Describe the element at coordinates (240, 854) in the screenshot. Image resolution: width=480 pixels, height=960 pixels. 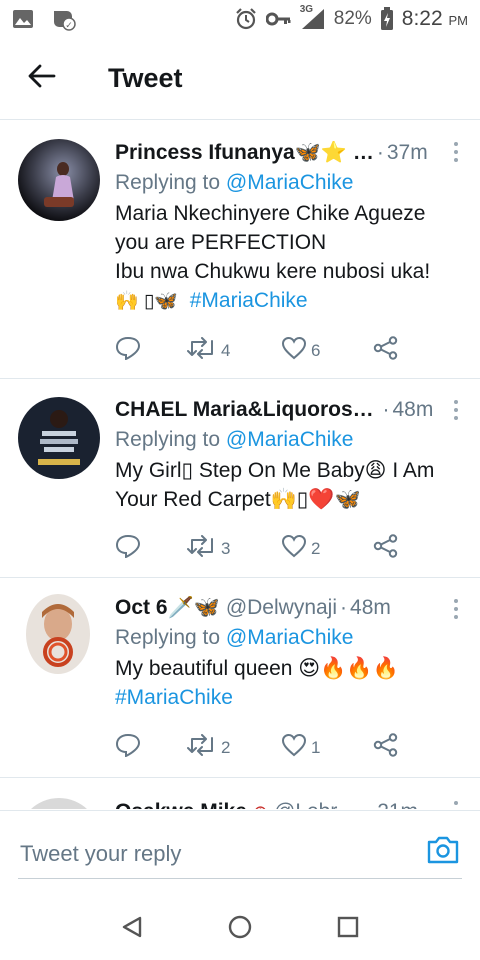
I see `reply-input` at that location.